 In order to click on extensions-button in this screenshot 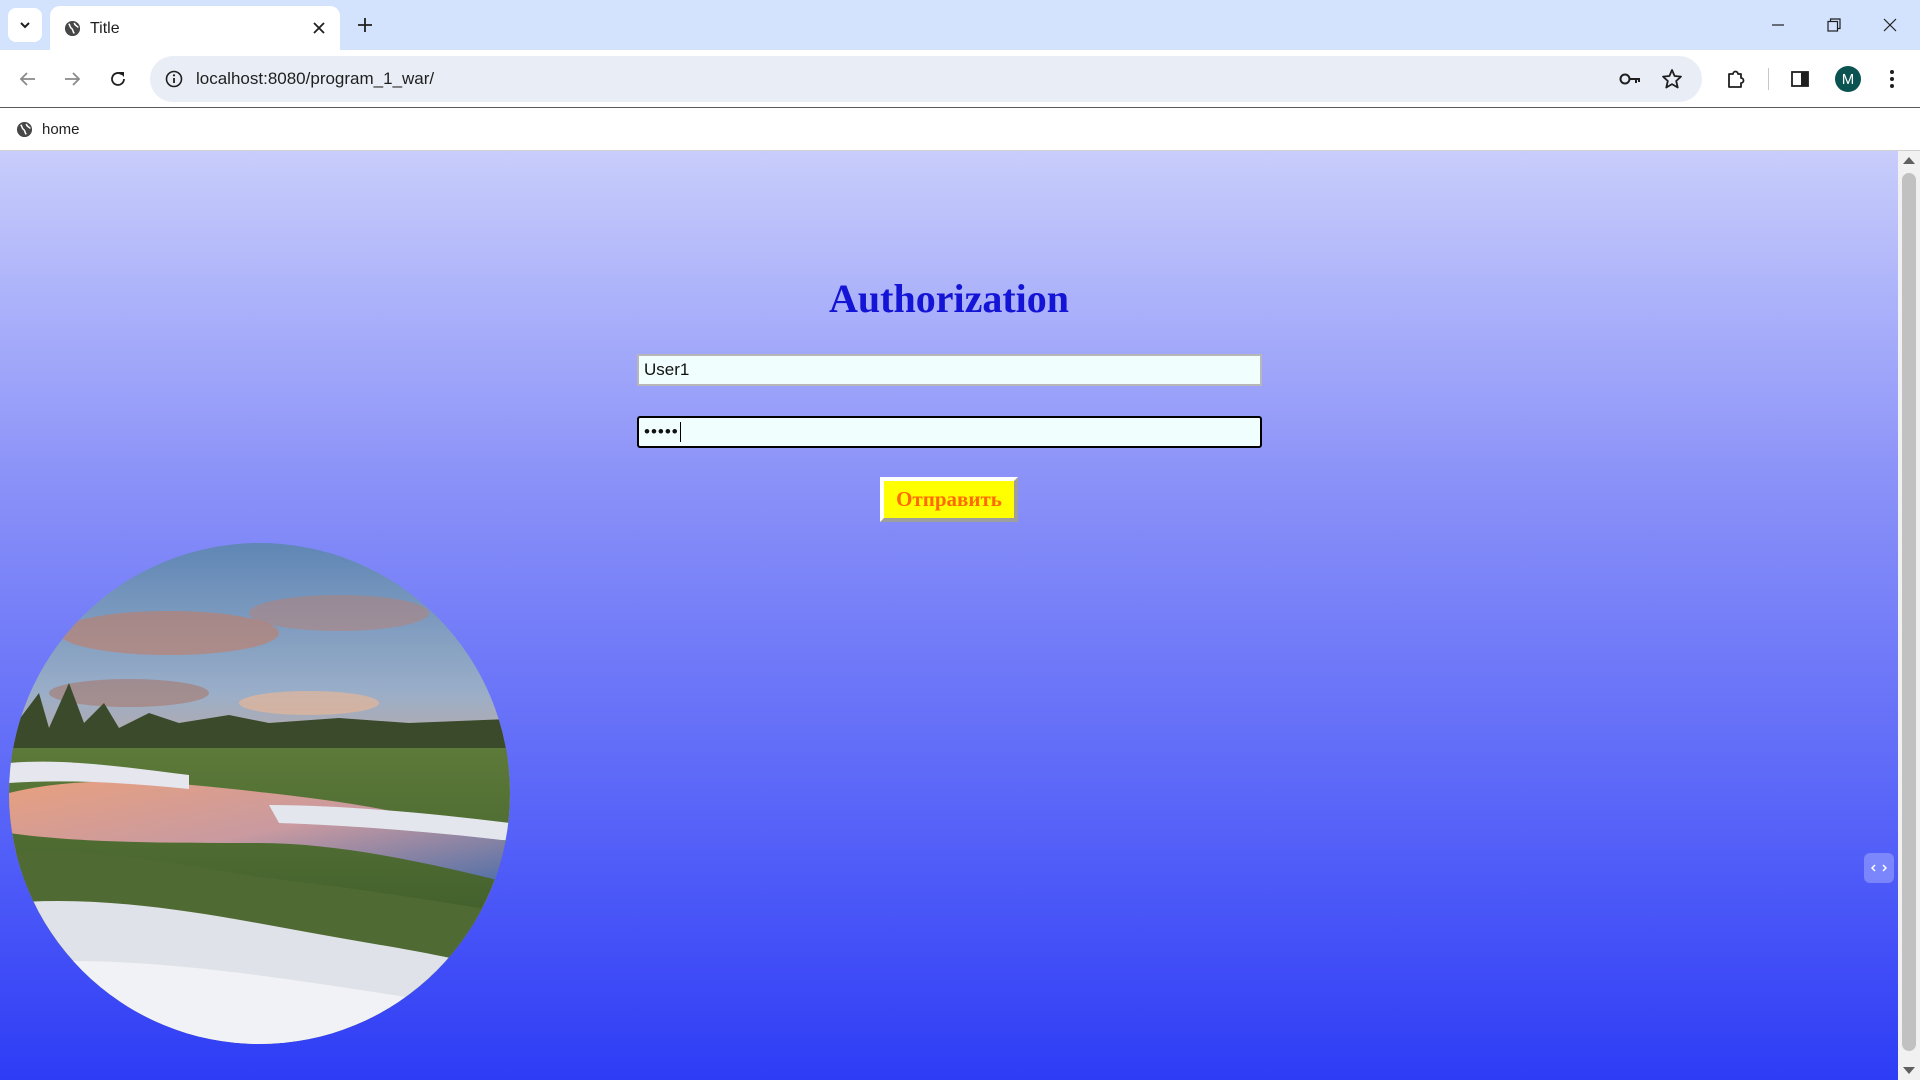, I will do `click(1736, 79)`.